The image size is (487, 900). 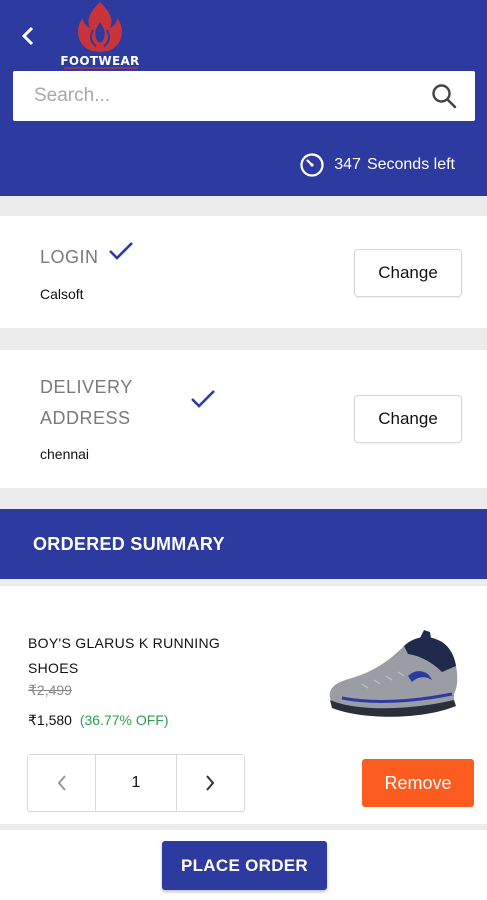 What do you see at coordinates (444, 96) in the screenshot?
I see `search-icon` at bounding box center [444, 96].